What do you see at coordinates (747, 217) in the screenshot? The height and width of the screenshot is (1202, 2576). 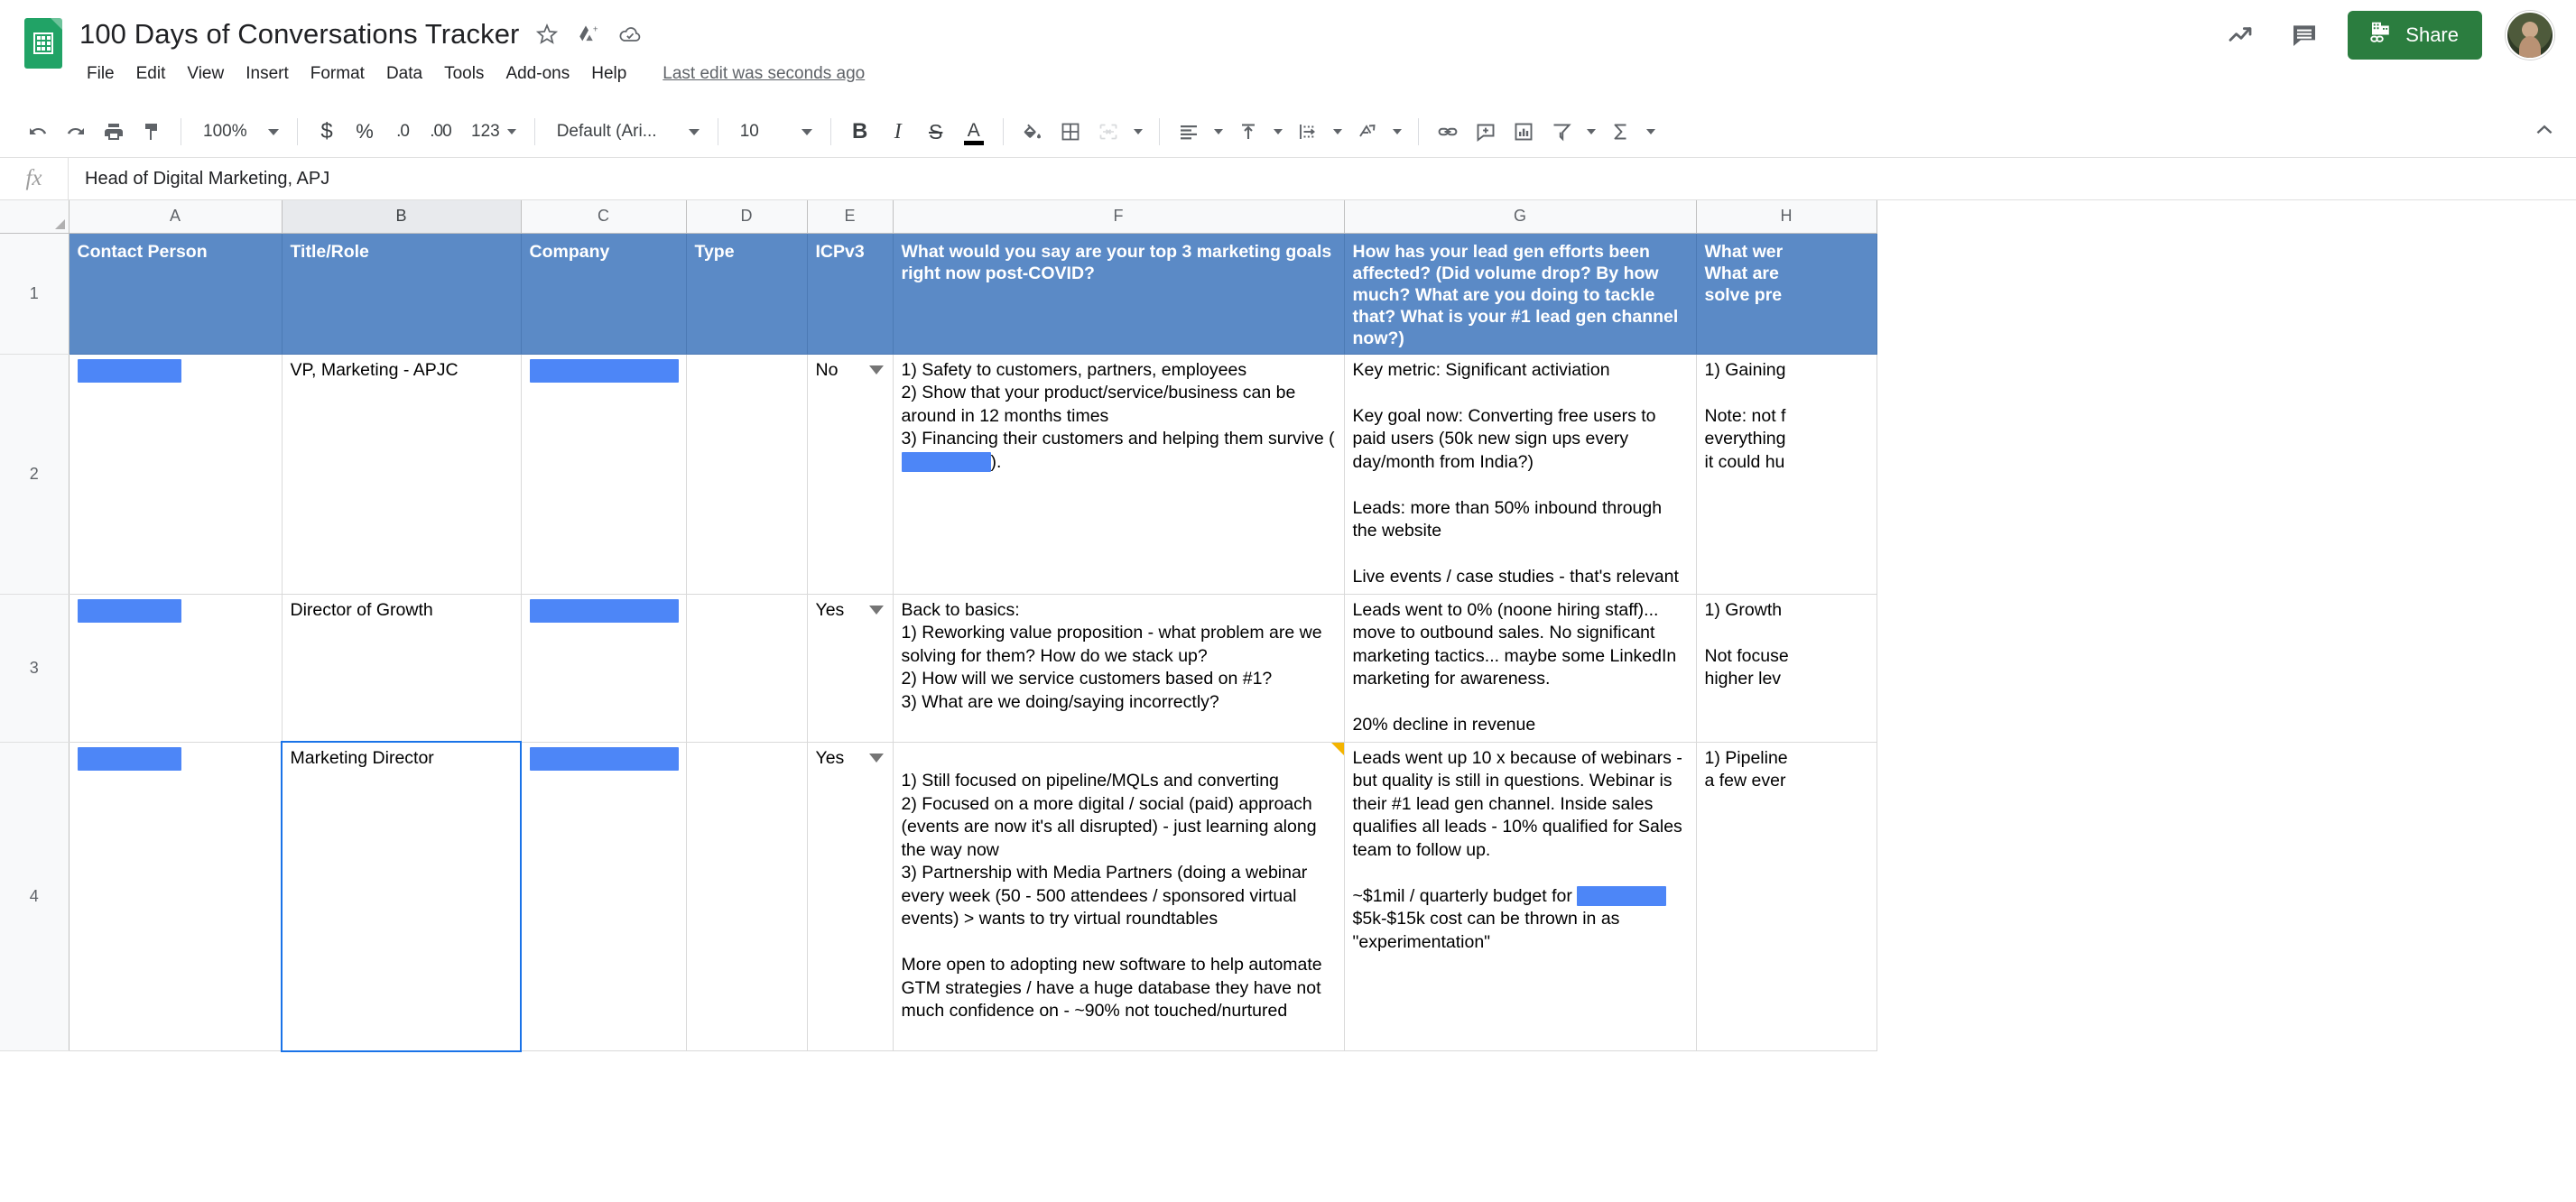 I see `column-header-d: D` at bounding box center [747, 217].